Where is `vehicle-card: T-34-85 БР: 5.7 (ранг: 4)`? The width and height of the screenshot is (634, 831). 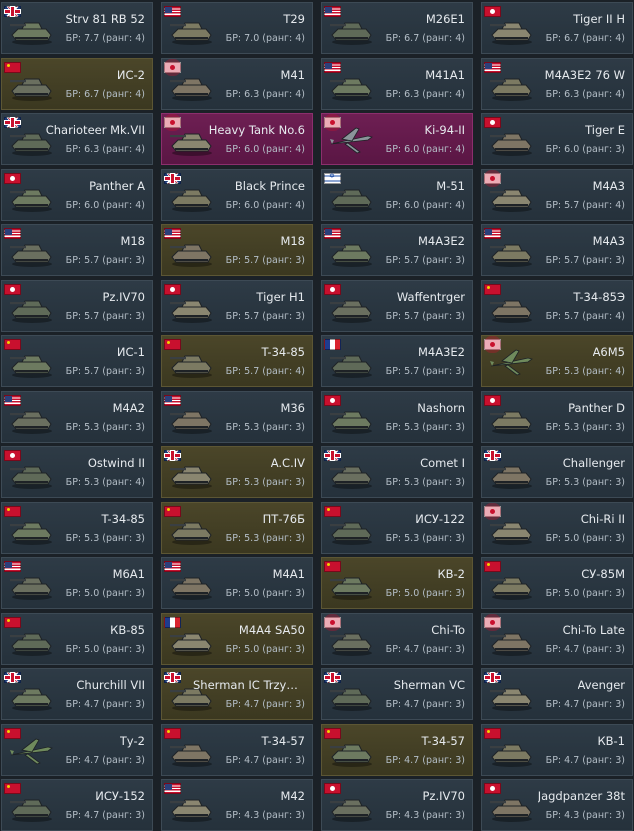 vehicle-card: T-34-85 БР: 5.7 (ранг: 4) is located at coordinates (237, 361).